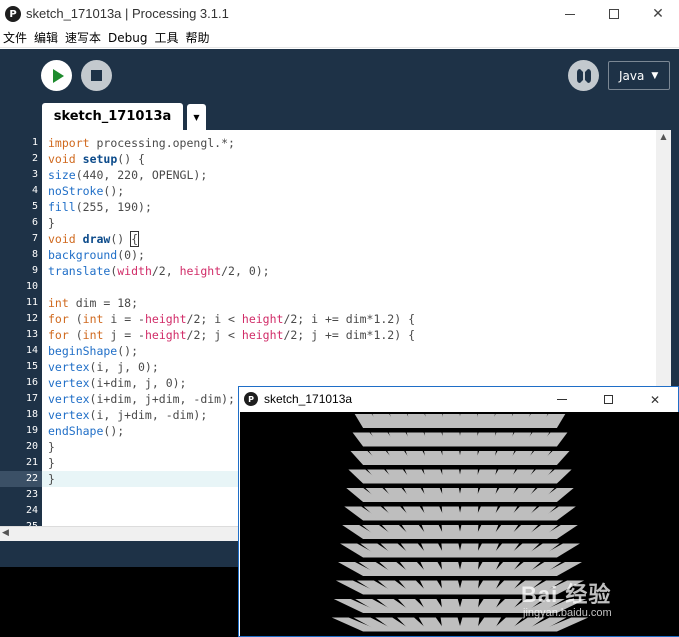 This screenshot has width=679, height=637. What do you see at coordinates (34, 254) in the screenshot?
I see `line-number: 8` at bounding box center [34, 254].